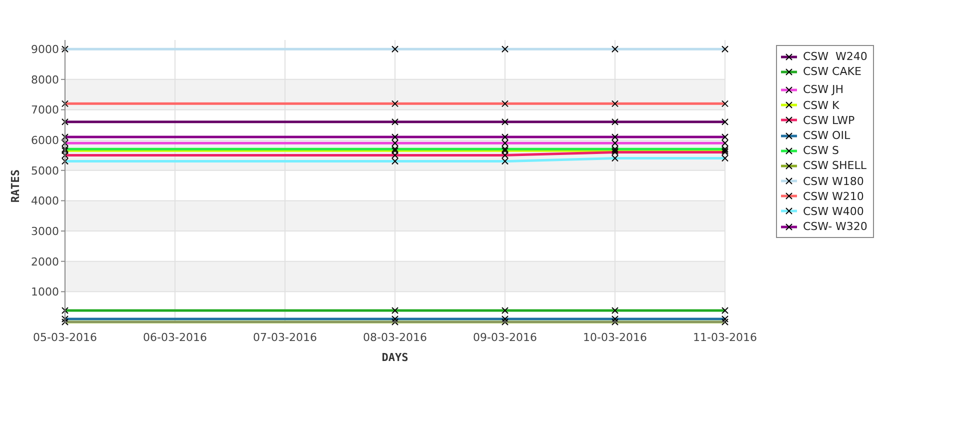 The image size is (975, 429). I want to click on tick-label: 06-03-2016, so click(175, 337).